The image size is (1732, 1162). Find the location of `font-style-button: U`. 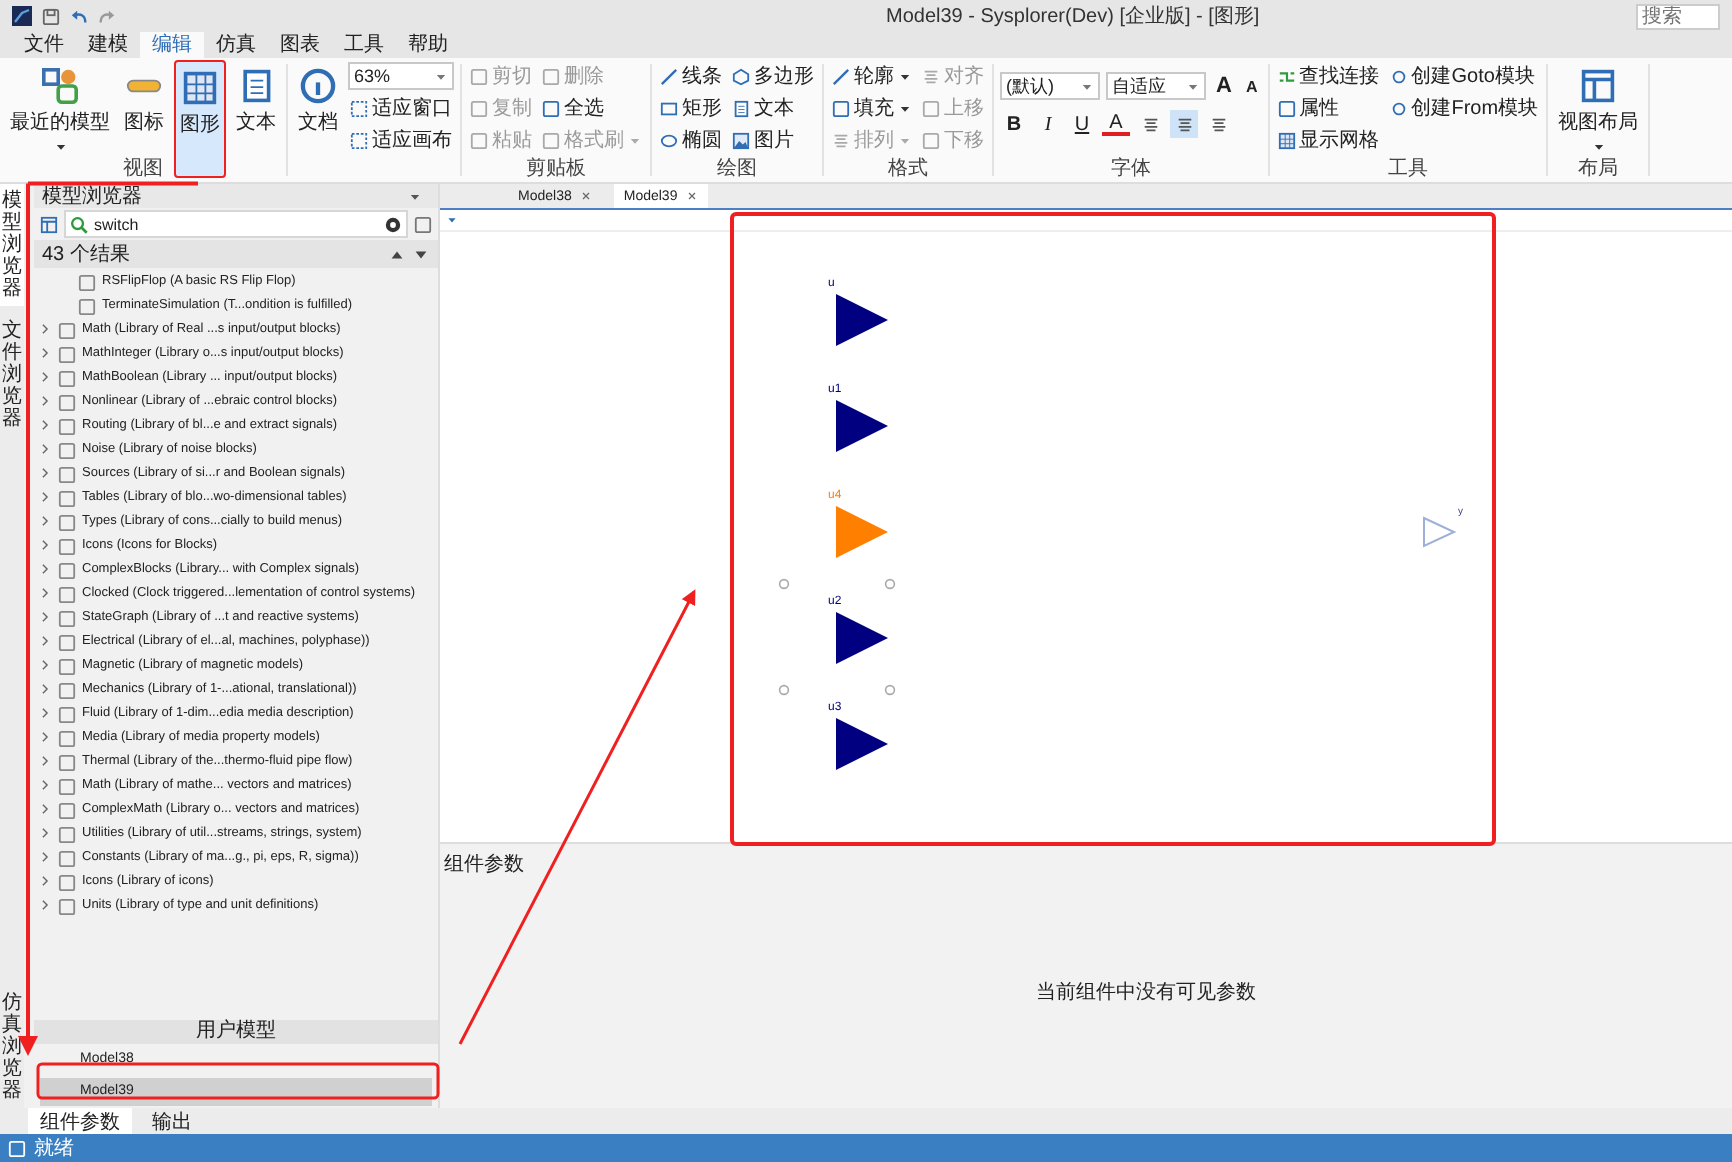

font-style-button: U is located at coordinates (1082, 124).